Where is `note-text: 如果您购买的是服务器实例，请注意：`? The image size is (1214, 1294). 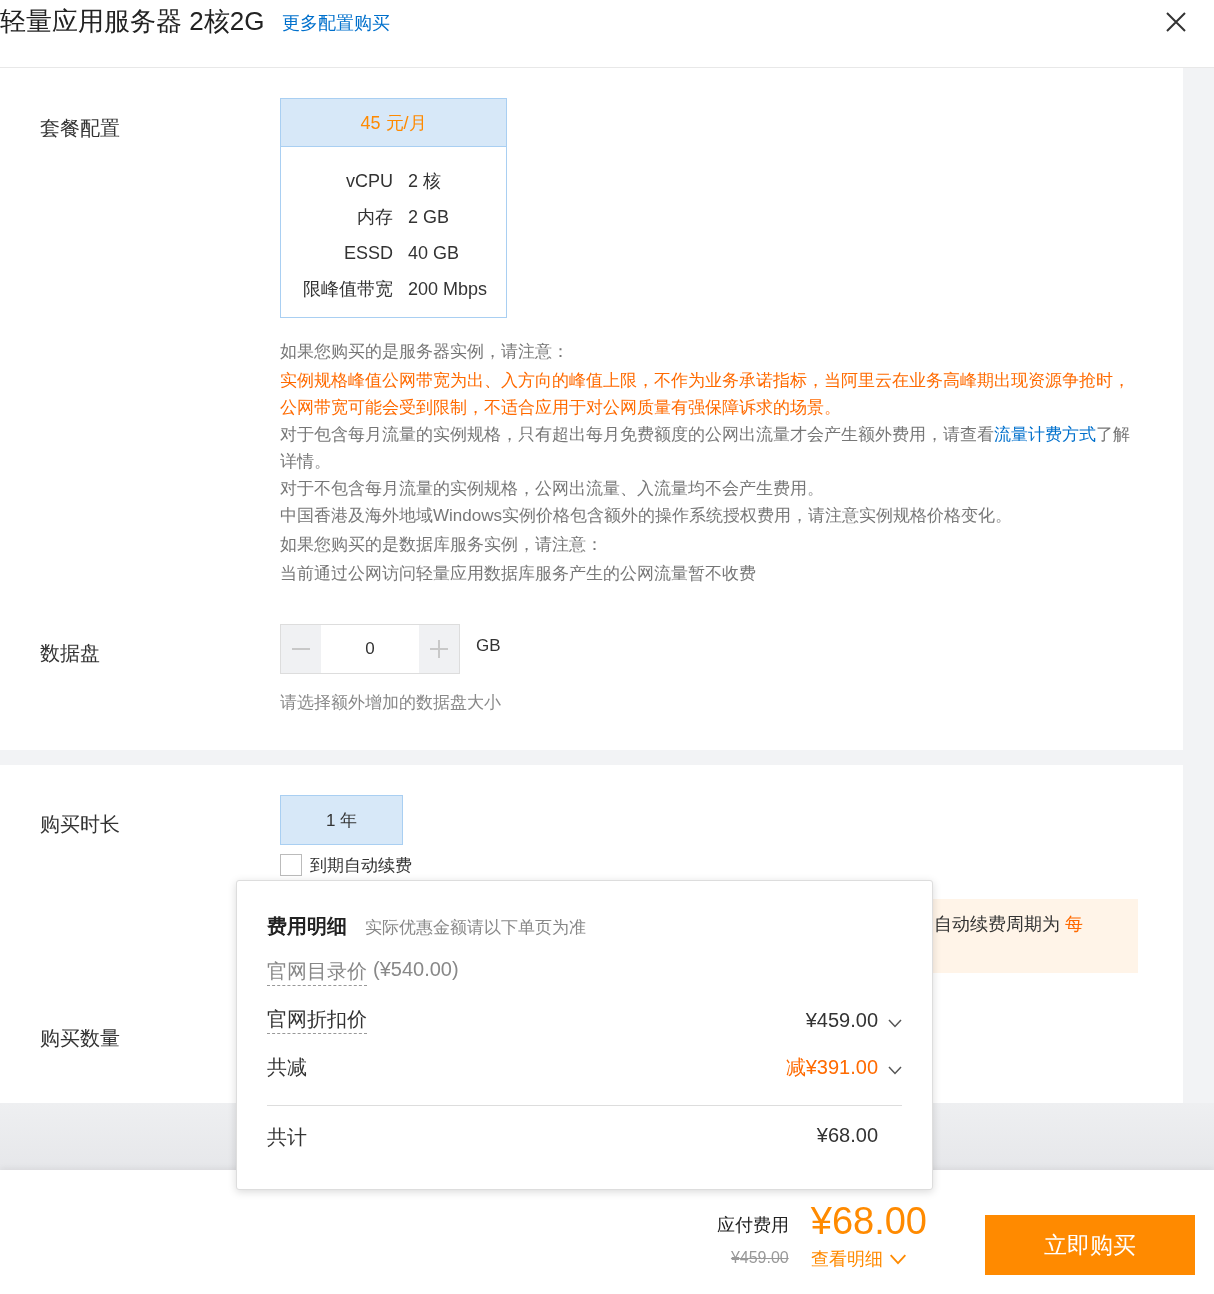
note-text: 如果您购买的是服务器实例，请注意： is located at coordinates (425, 352).